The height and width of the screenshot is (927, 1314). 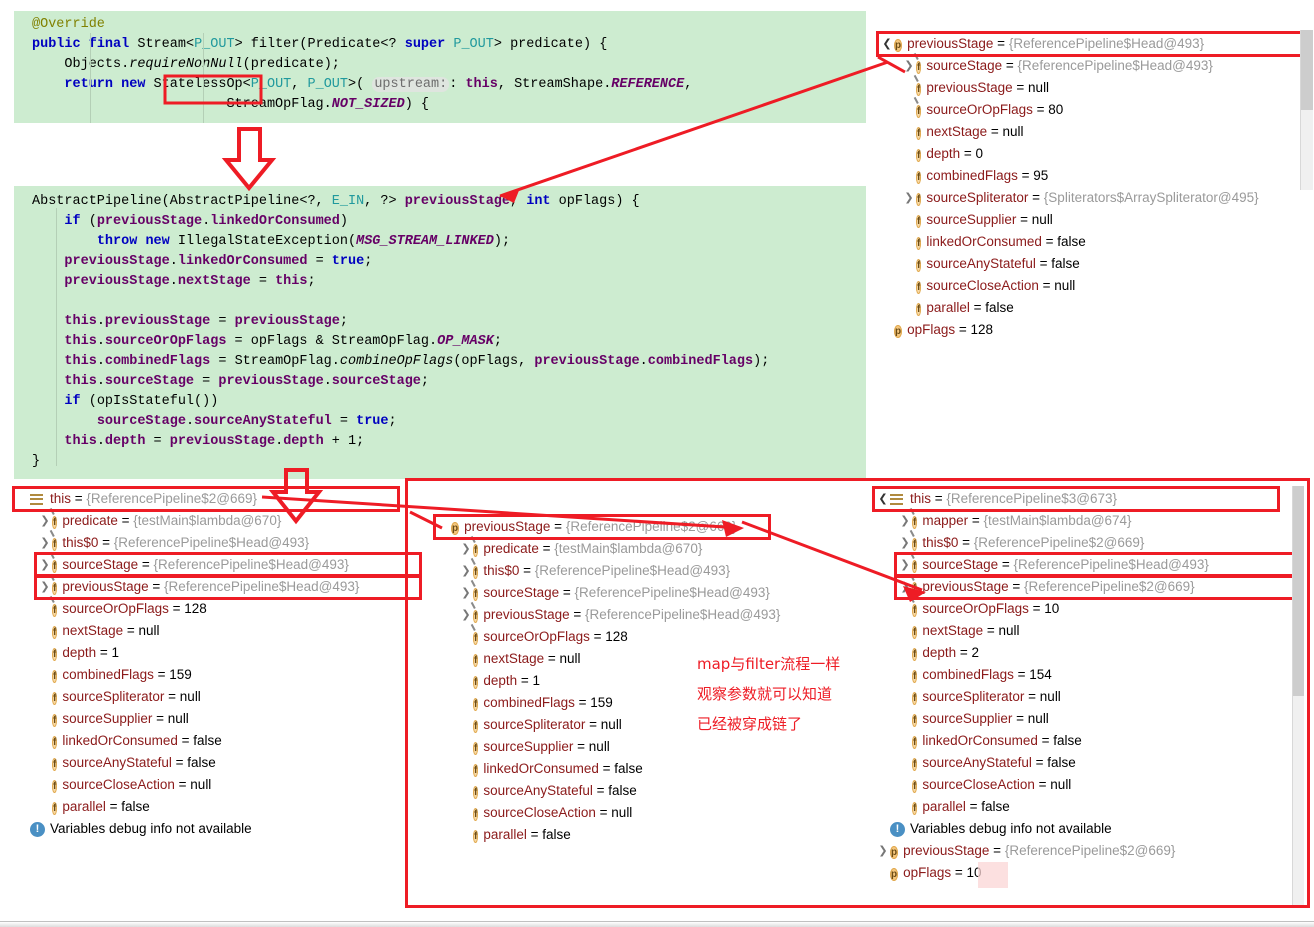 I want to click on variable-row: ❯ f this$0 = {ReferencePipeline$2@669}, so click(x=1076, y=541).